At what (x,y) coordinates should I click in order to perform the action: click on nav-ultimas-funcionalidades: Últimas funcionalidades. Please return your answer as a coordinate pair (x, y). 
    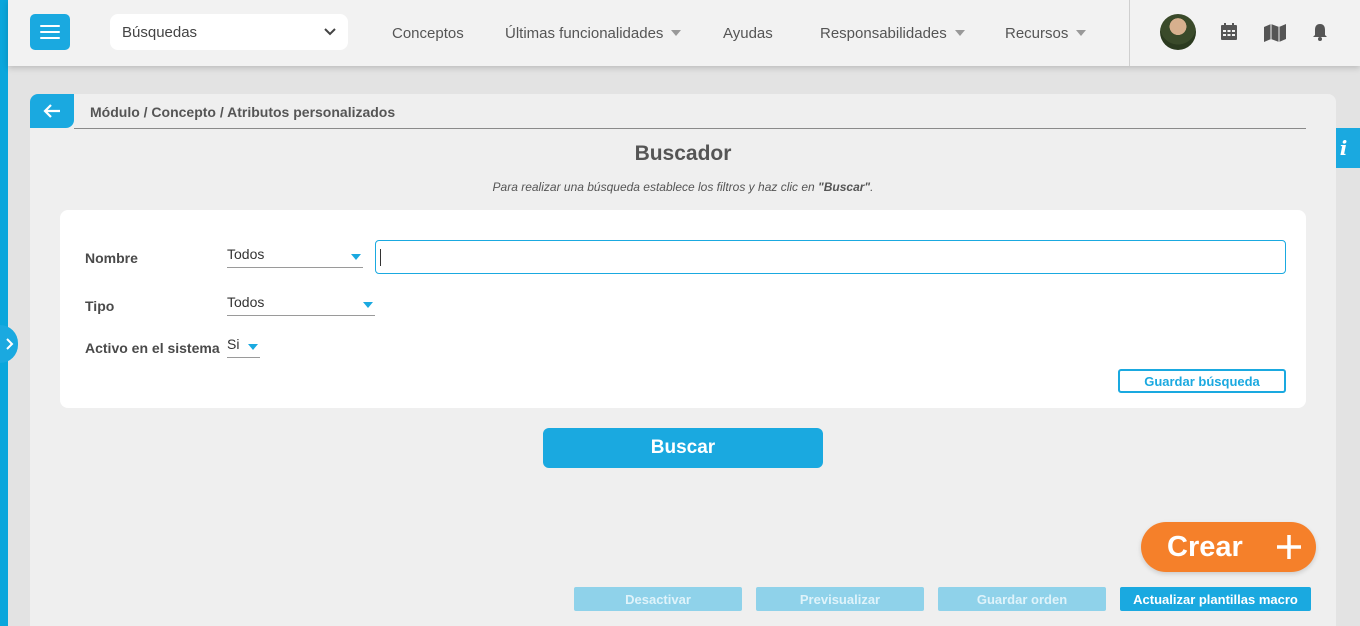
    Looking at the image, I should click on (593, 33).